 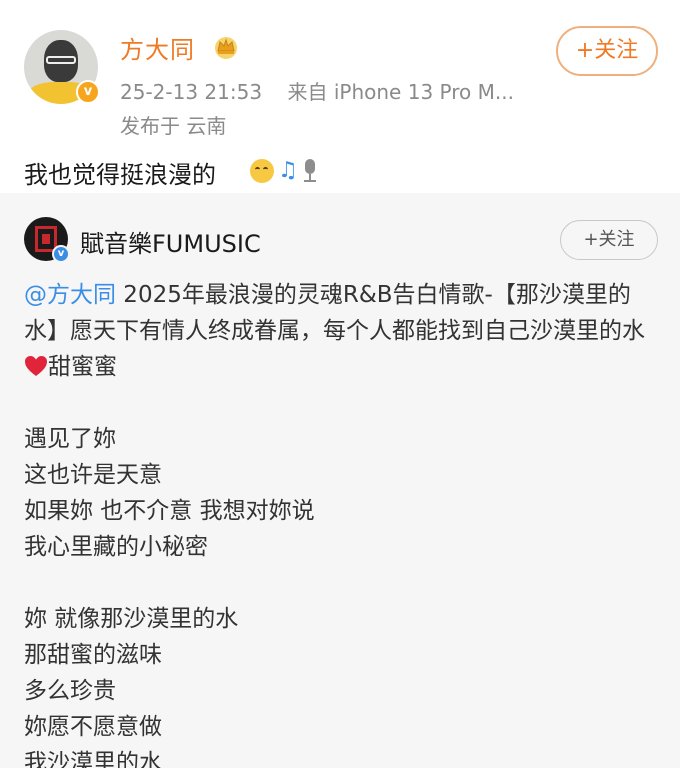 What do you see at coordinates (93, 727) in the screenshot?
I see `lyric-line: 妳愿不愿意做` at bounding box center [93, 727].